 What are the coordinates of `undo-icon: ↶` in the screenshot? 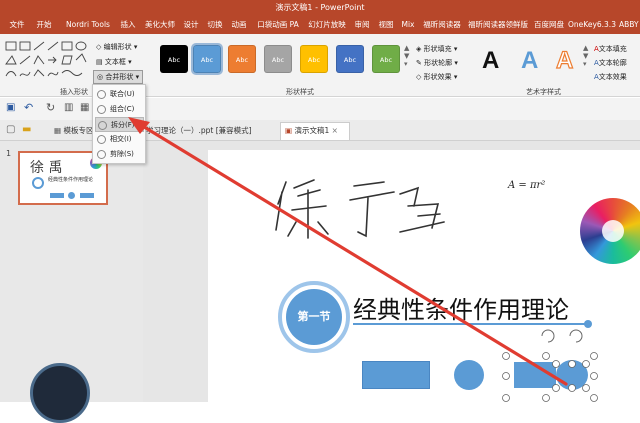 It's located at (28, 107).